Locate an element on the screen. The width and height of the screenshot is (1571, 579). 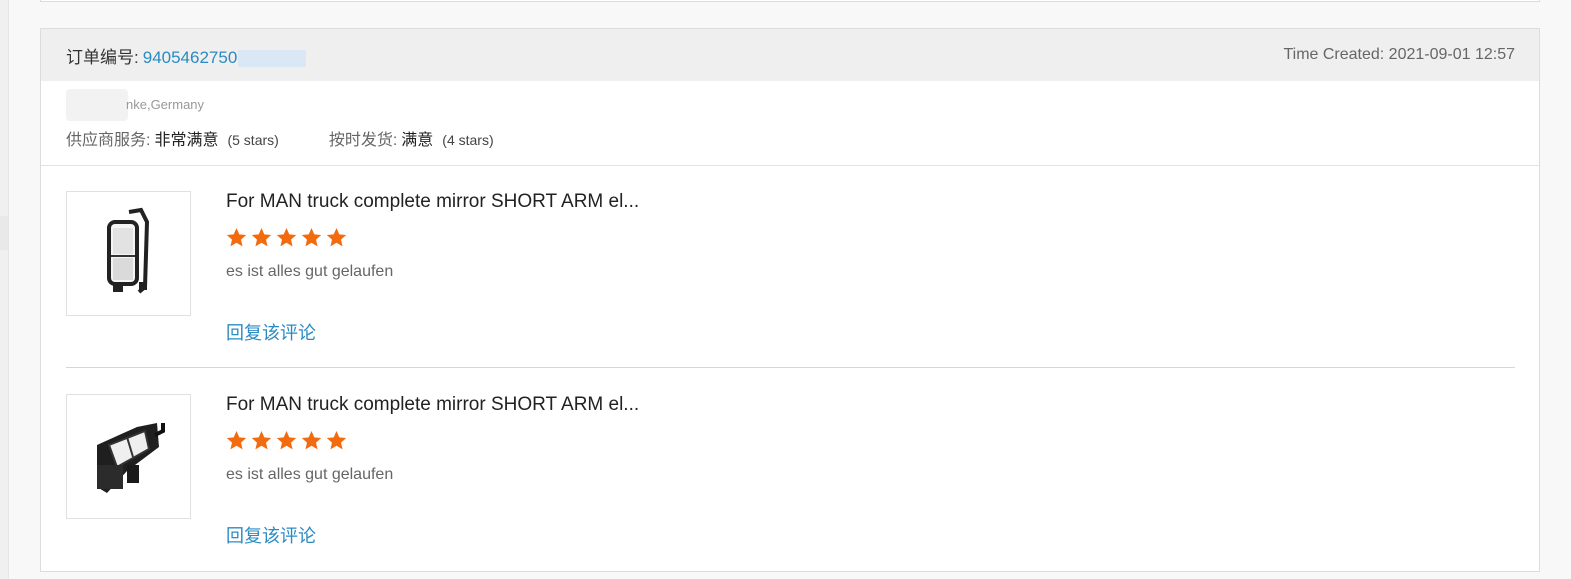
rating-value: 满意 is located at coordinates (417, 140).